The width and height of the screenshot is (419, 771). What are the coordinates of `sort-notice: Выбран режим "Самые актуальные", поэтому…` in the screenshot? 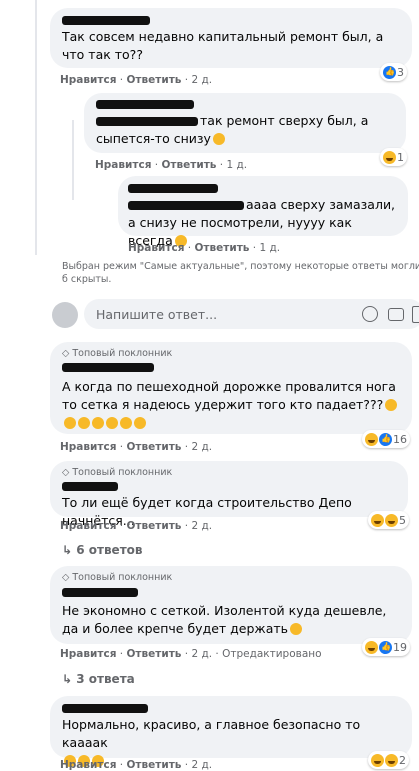 It's located at (240, 273).